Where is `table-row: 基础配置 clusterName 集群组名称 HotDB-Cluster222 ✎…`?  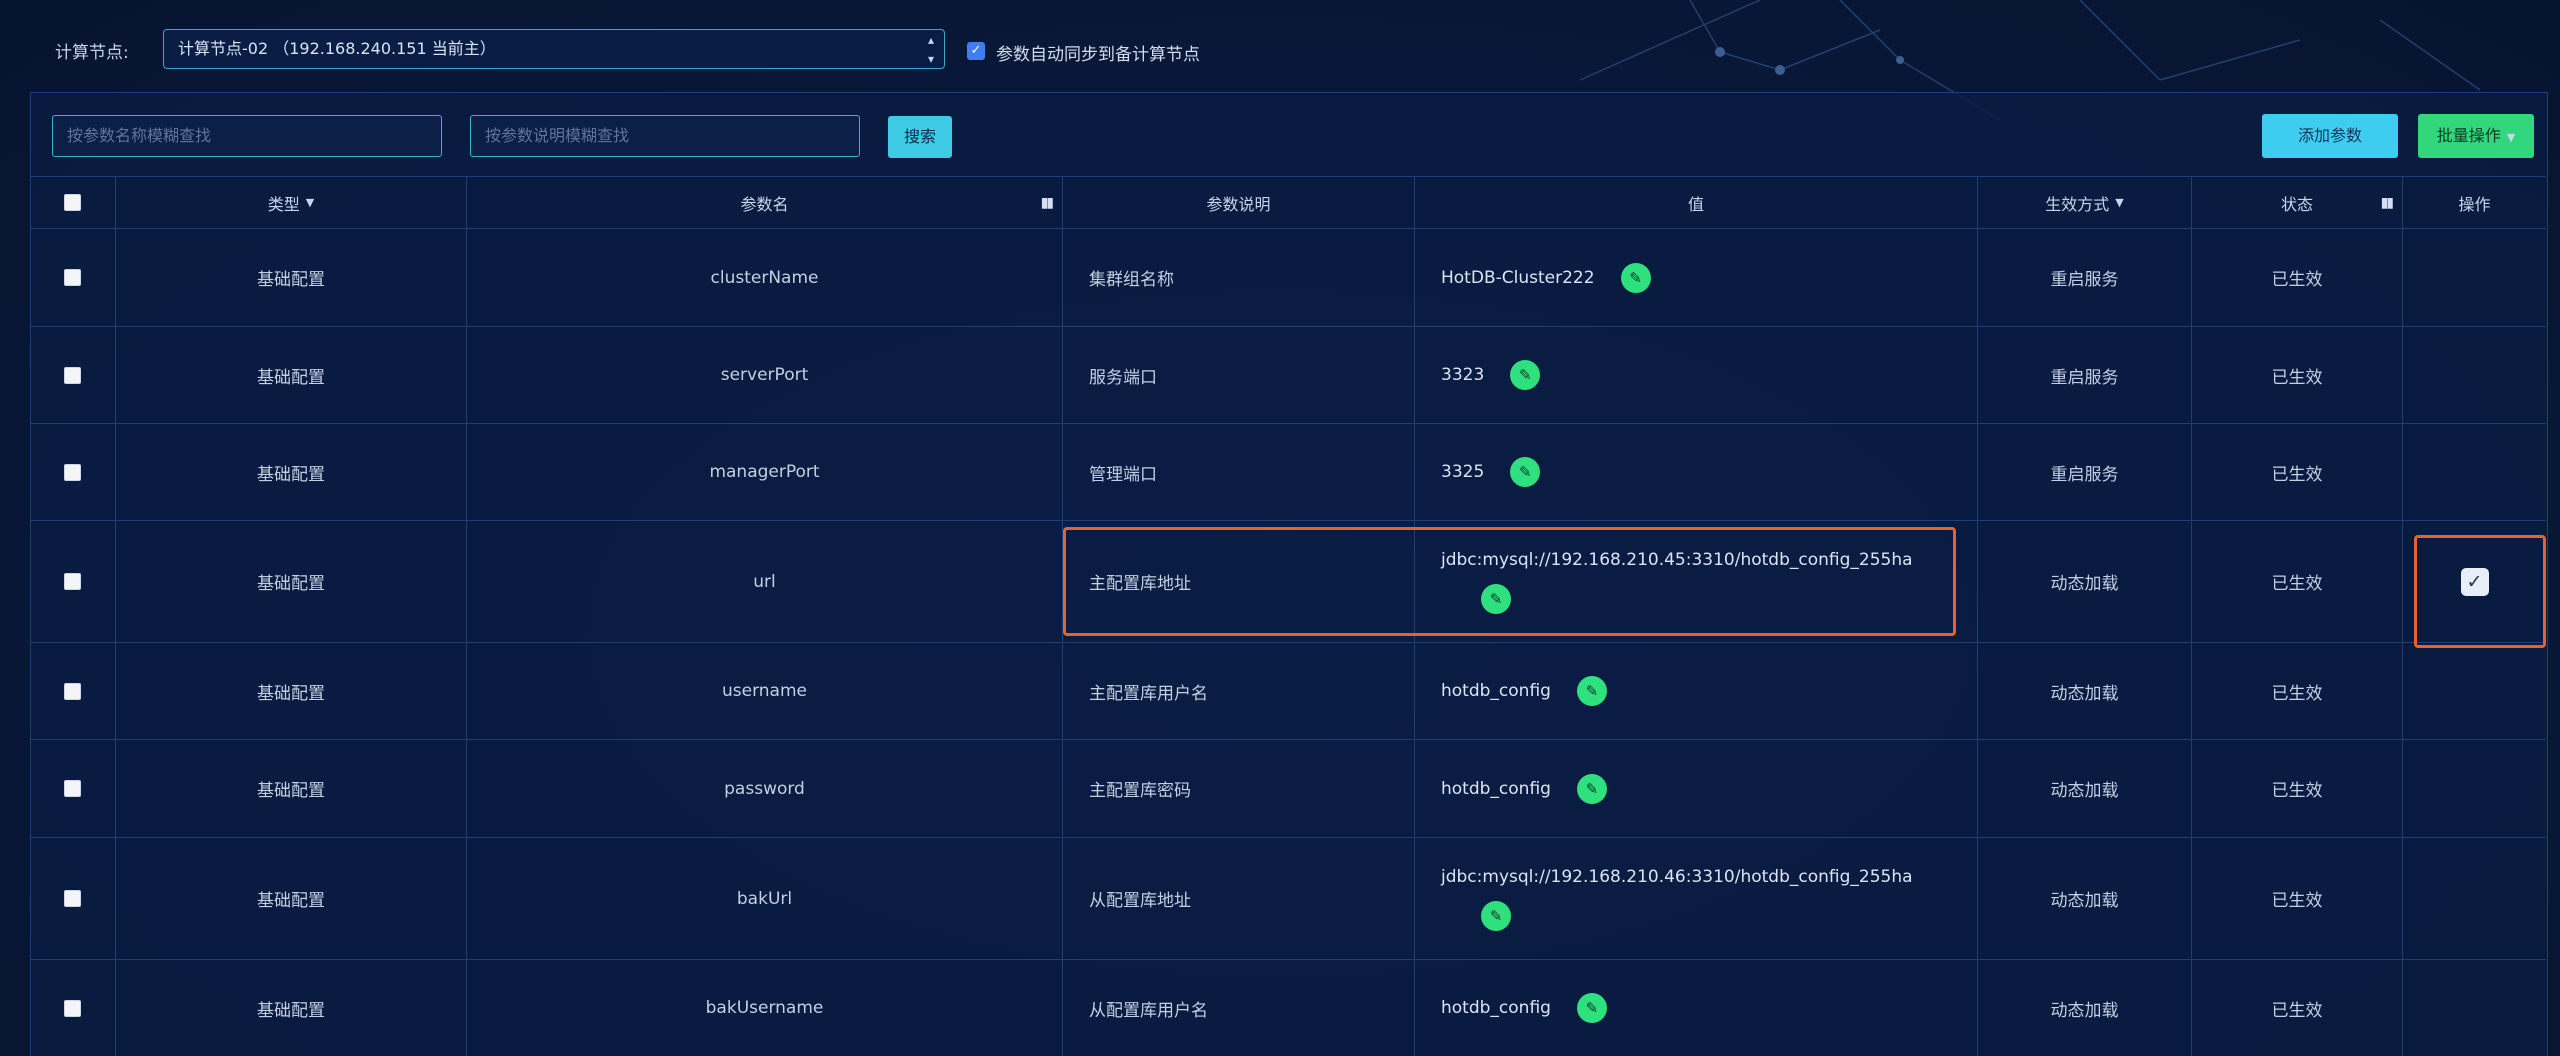 table-row: 基础配置 clusterName 集群组名称 HotDB-Cluster222 ✎… is located at coordinates (1288, 277).